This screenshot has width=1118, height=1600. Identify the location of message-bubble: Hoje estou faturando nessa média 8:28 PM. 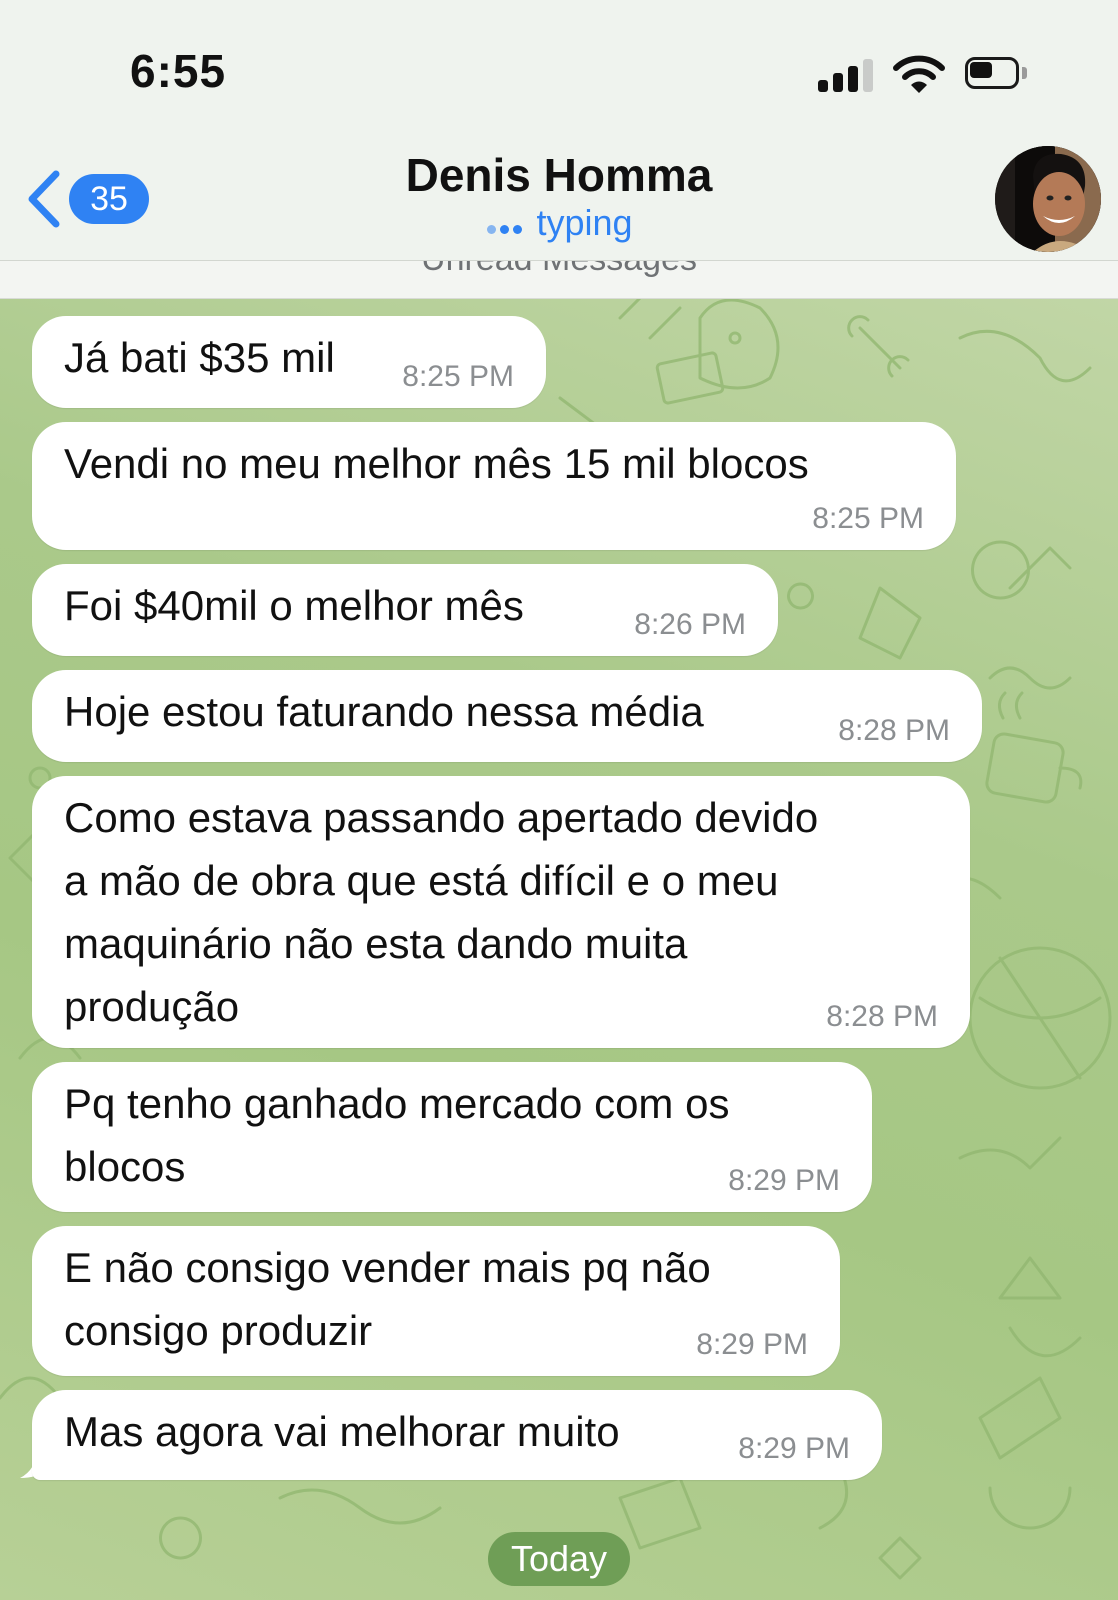
(507, 716).